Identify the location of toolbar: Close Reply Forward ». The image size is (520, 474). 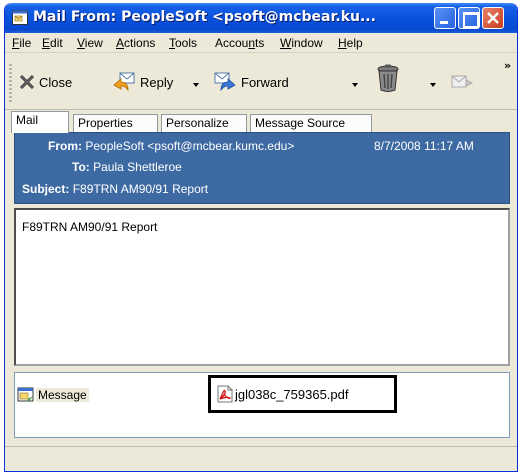
(261, 82).